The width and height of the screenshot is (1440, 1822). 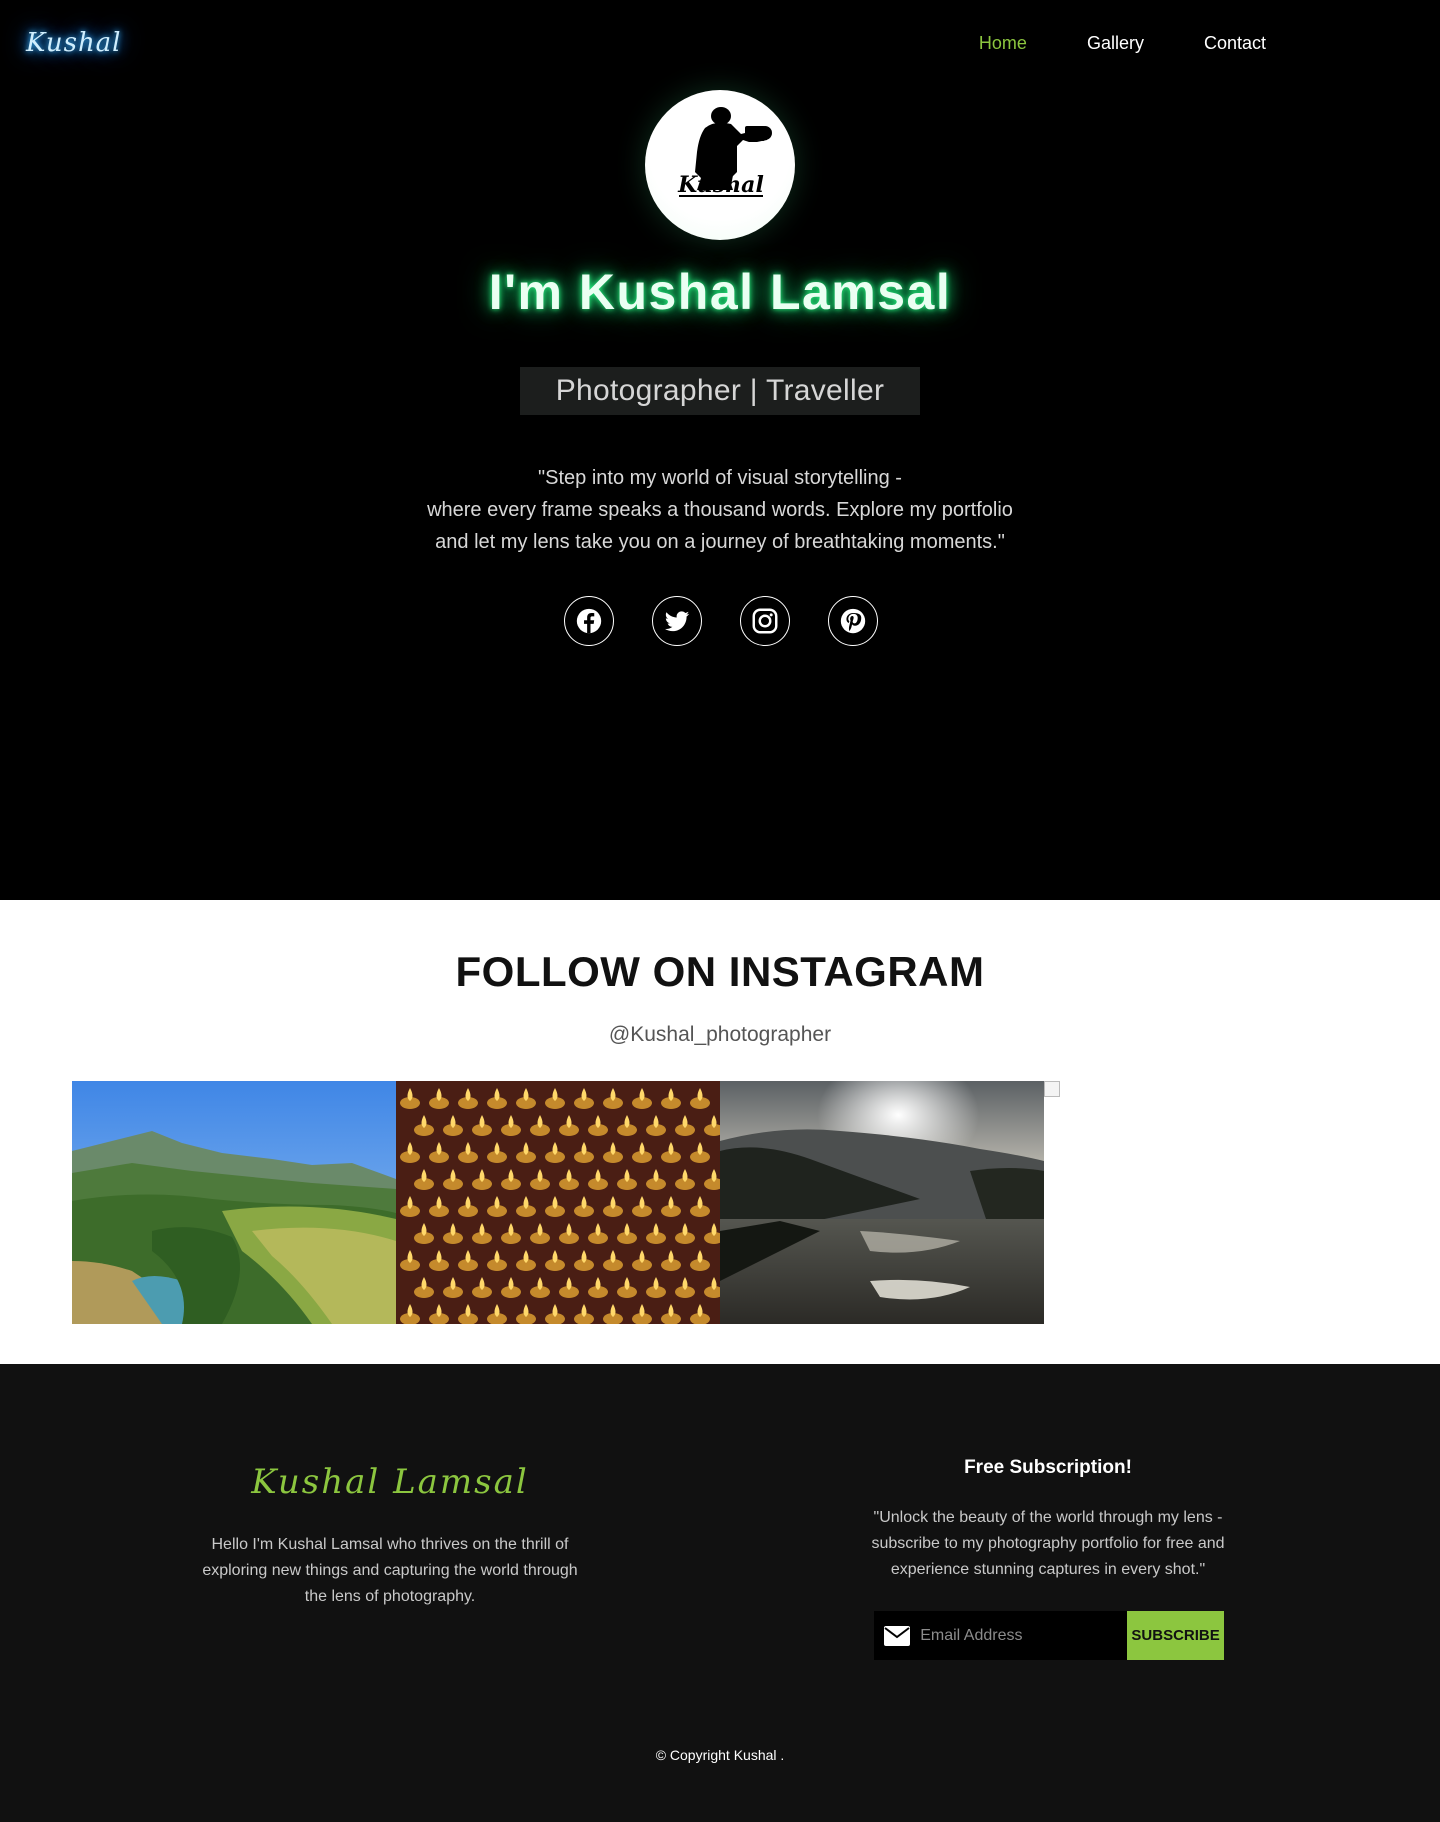 I want to click on broken-image-icon, so click(x=1052, y=1089).